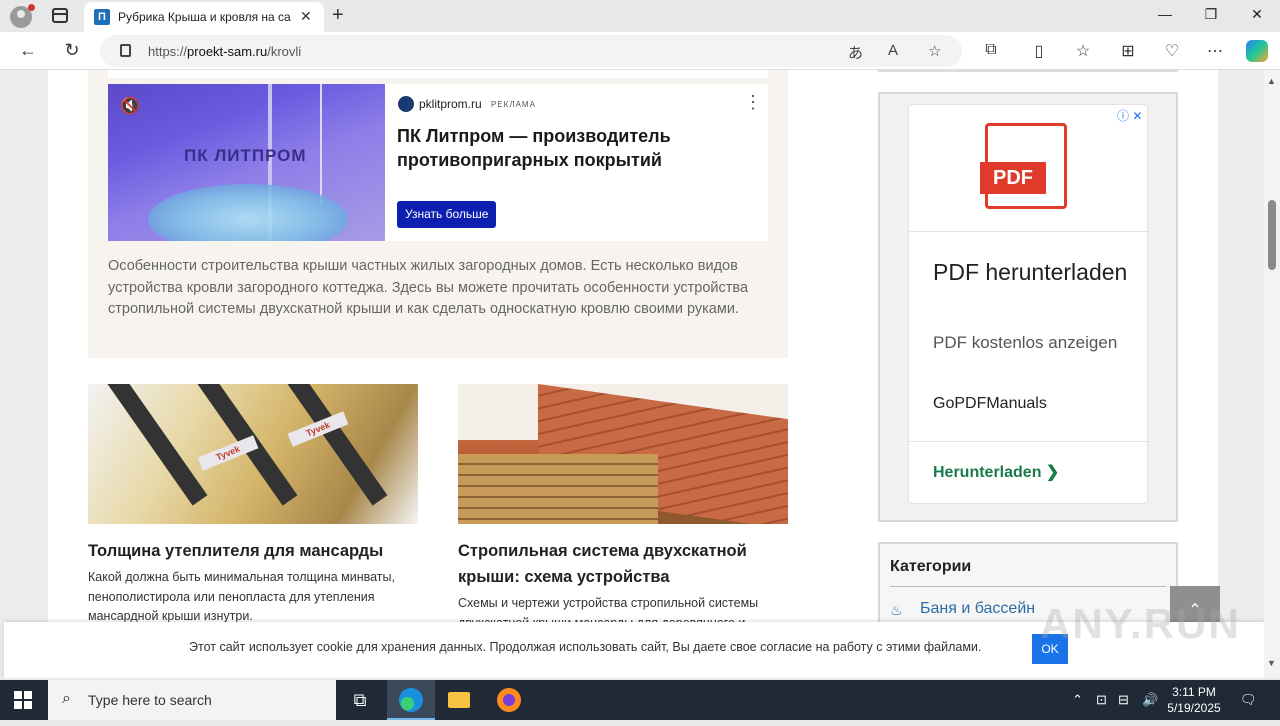 This screenshot has width=1280, height=726. What do you see at coordinates (640, 16) in the screenshot?
I see `browser-titlebar: П Рубрика Крыша и кровля на са ✕ + — ❐ ✕` at bounding box center [640, 16].